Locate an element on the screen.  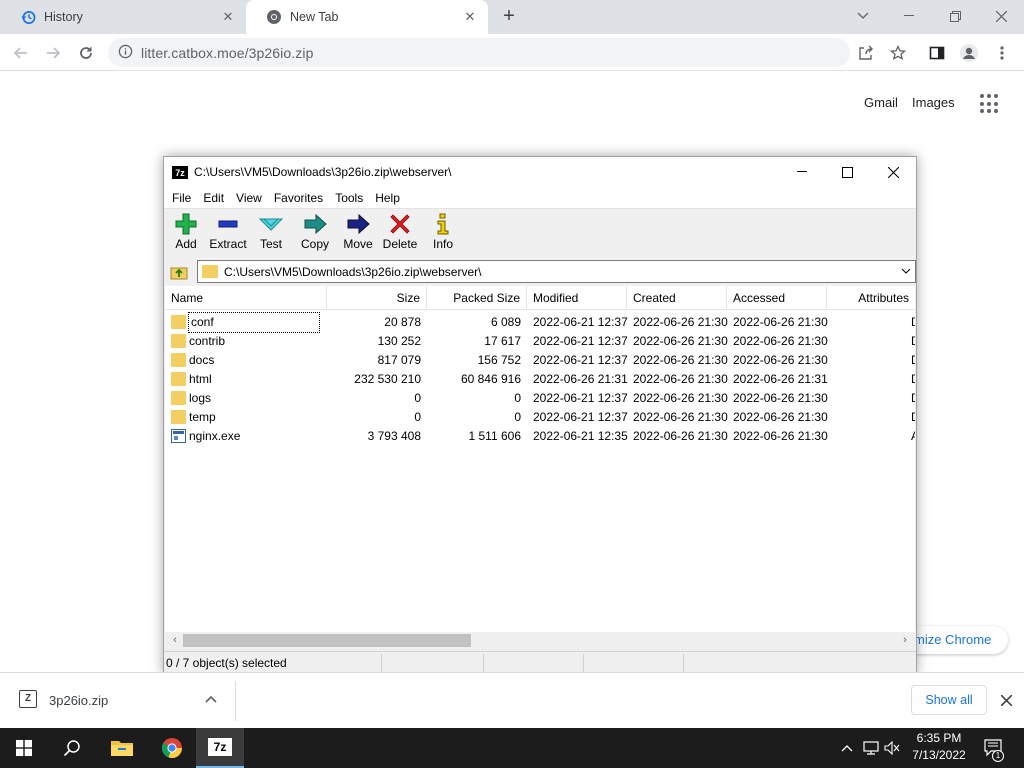
menu-view: View is located at coordinates (249, 198).